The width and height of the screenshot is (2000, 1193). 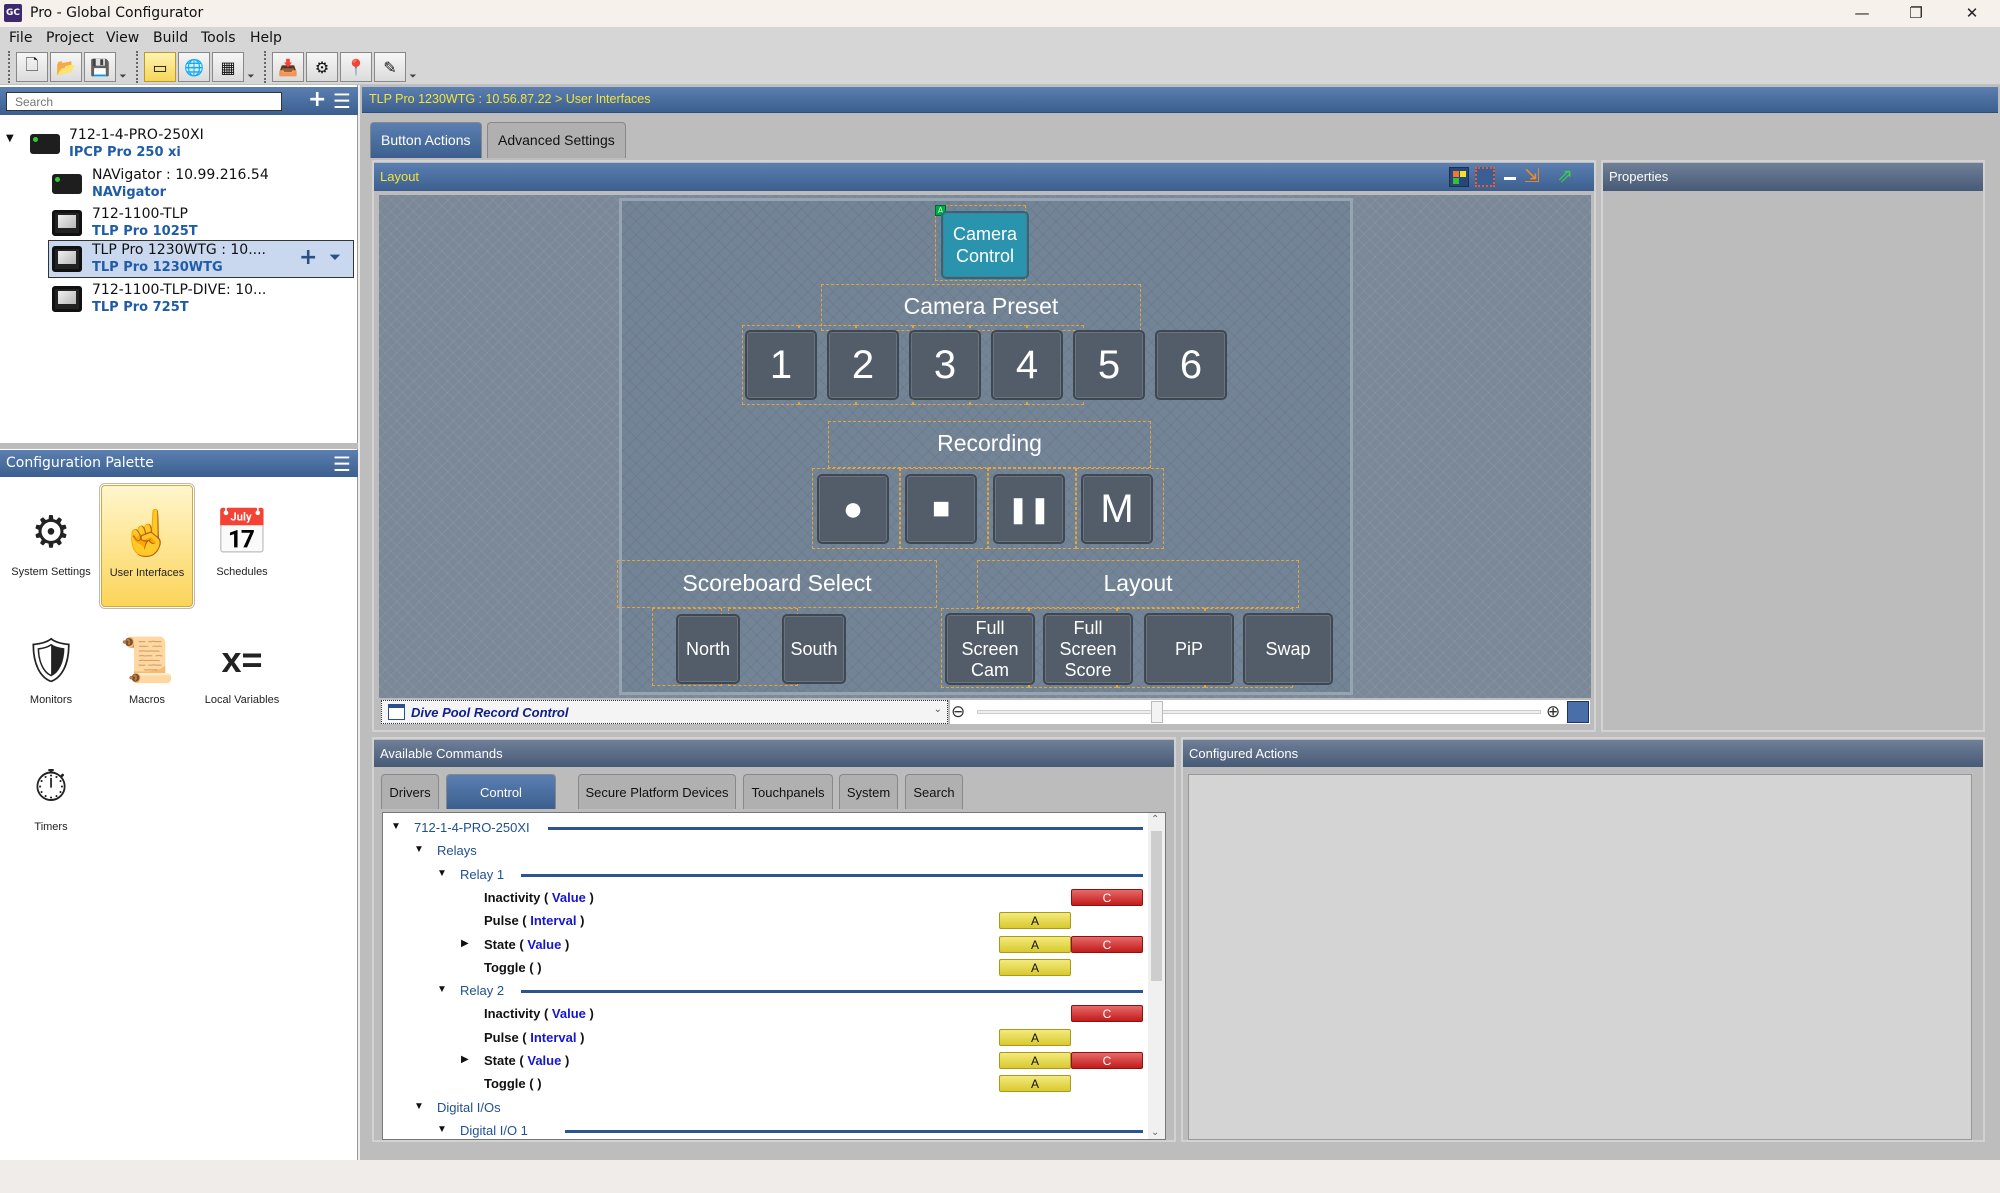 I want to click on mark-button: M, so click(x=1117, y=509).